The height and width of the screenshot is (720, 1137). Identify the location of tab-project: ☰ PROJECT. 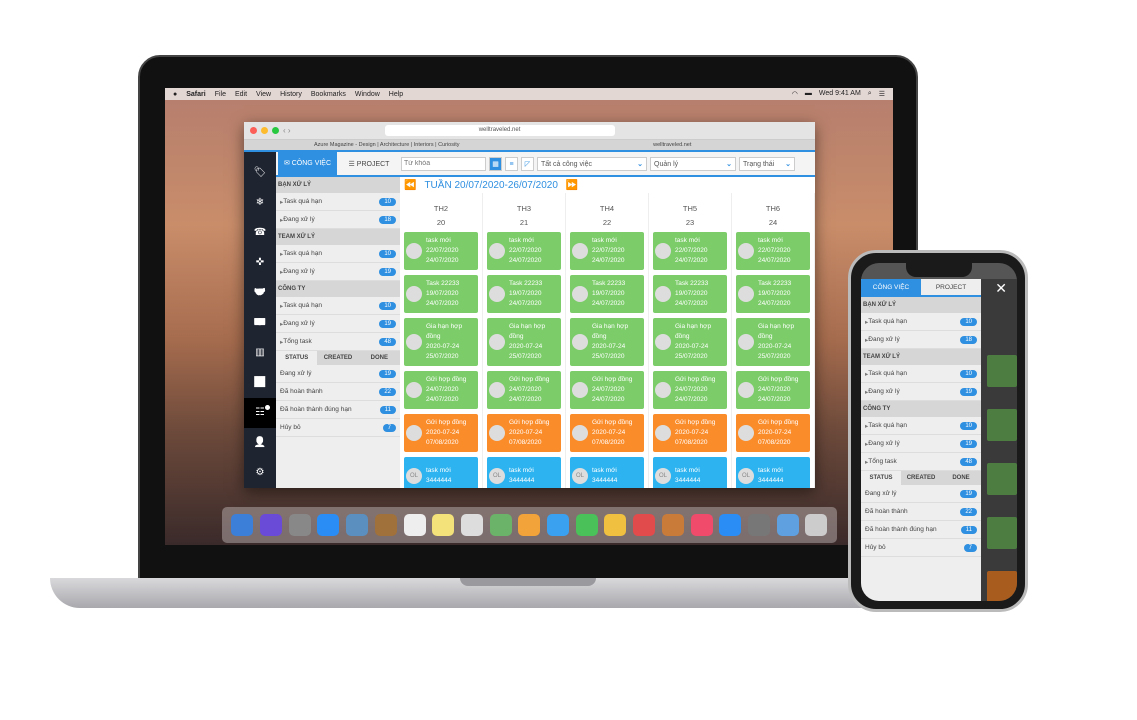
(369, 164).